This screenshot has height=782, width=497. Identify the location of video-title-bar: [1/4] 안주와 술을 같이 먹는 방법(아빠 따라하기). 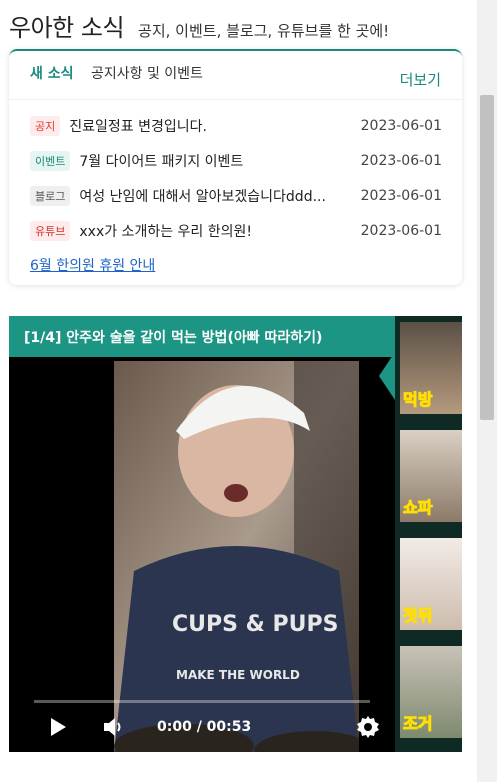
(202, 336).